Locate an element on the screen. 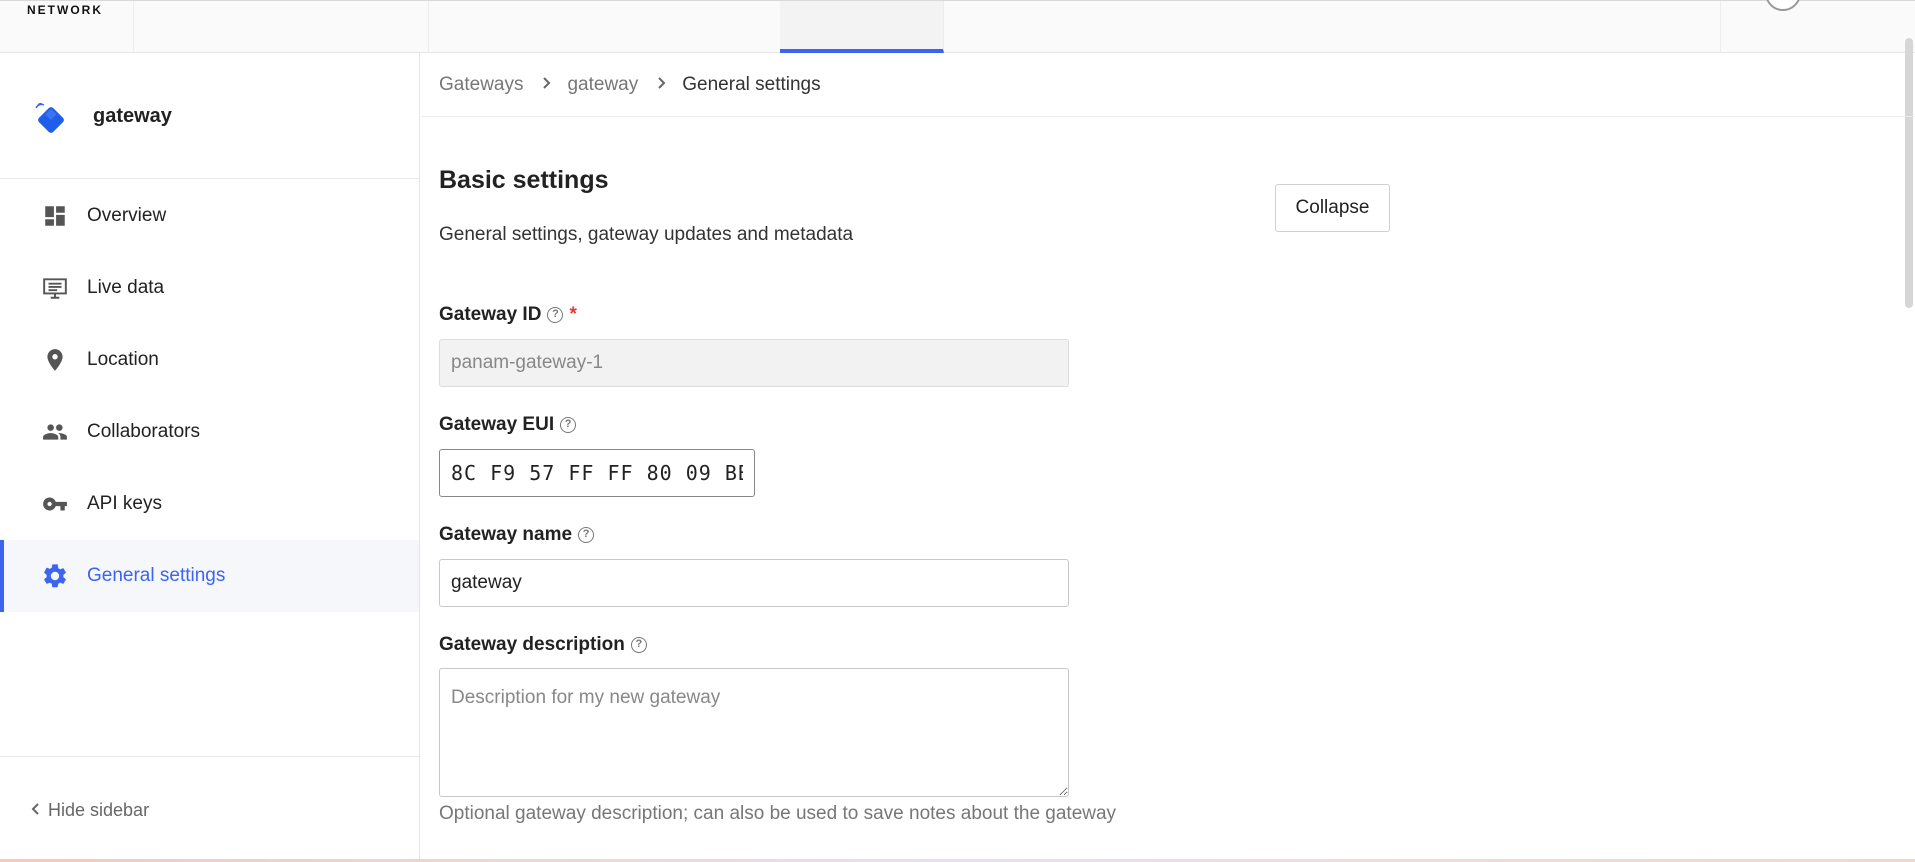  sidebar-item-api-keys: API keys is located at coordinates (209, 504).